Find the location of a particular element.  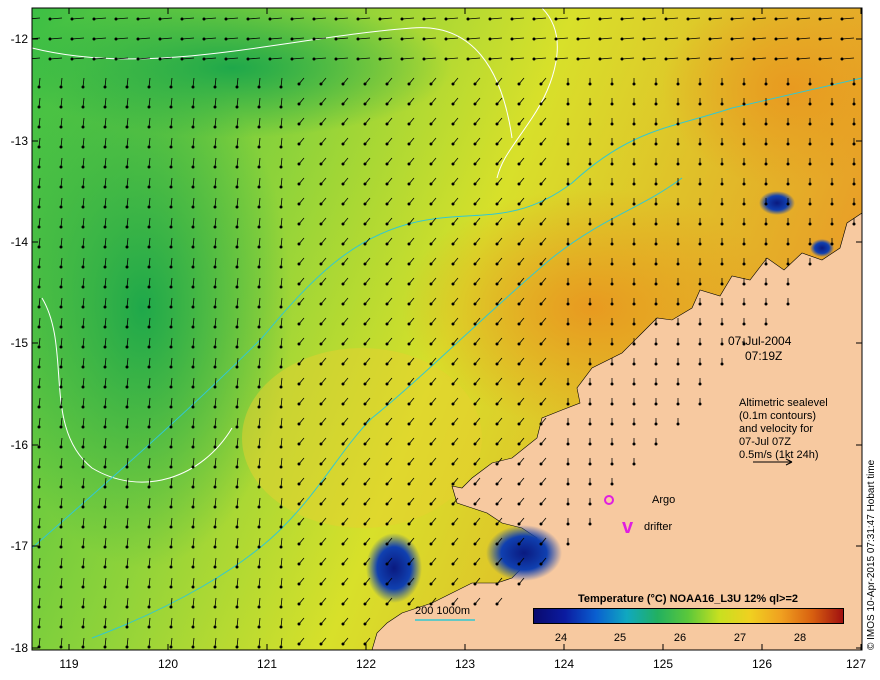

colorbar-tick: 28 is located at coordinates (800, 638).